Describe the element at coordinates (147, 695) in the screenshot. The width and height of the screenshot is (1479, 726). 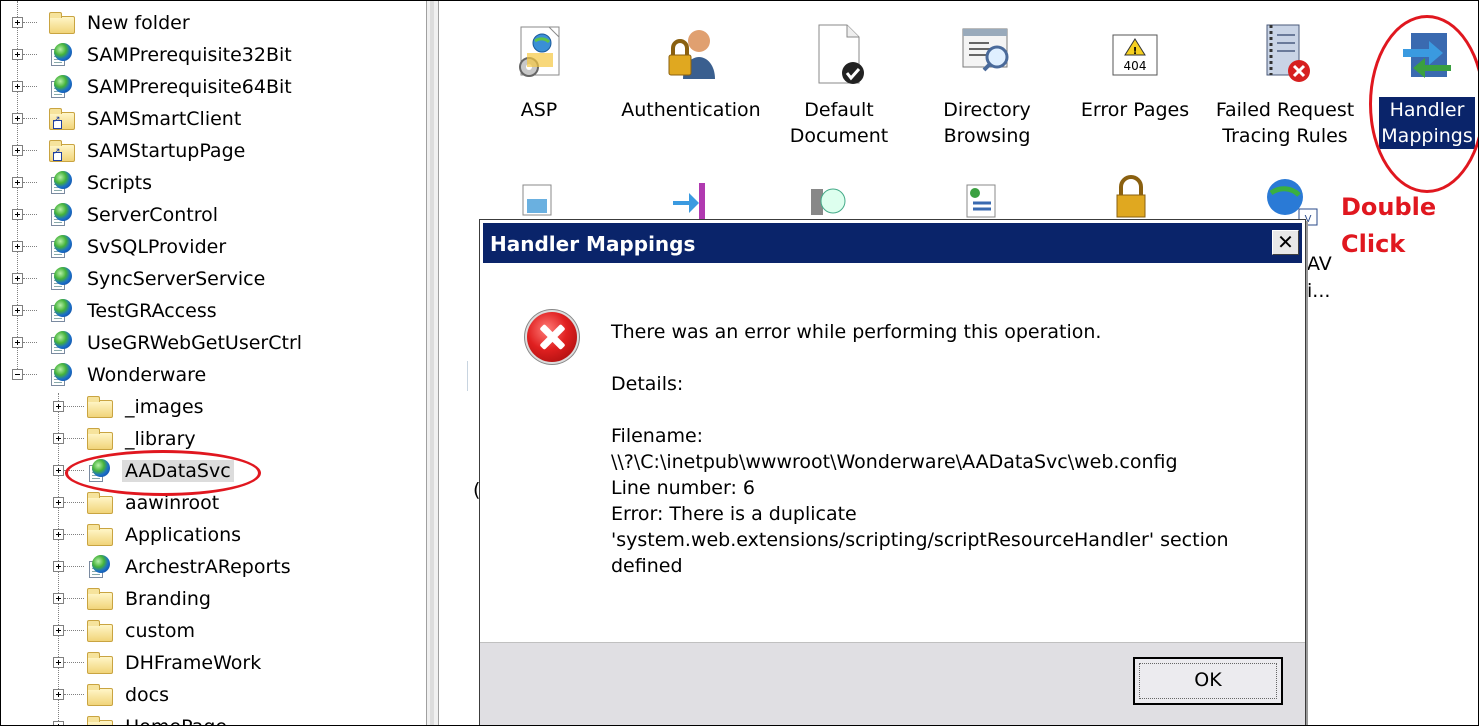
I see `tree-item-label: docs` at that location.